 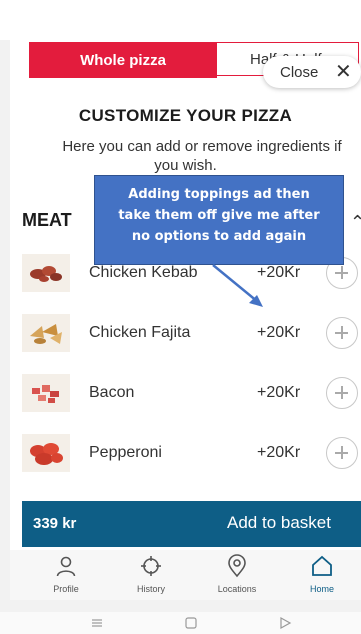 What do you see at coordinates (185, 393) in the screenshot?
I see `topping-row-bacon: Bacon +20Kr` at bounding box center [185, 393].